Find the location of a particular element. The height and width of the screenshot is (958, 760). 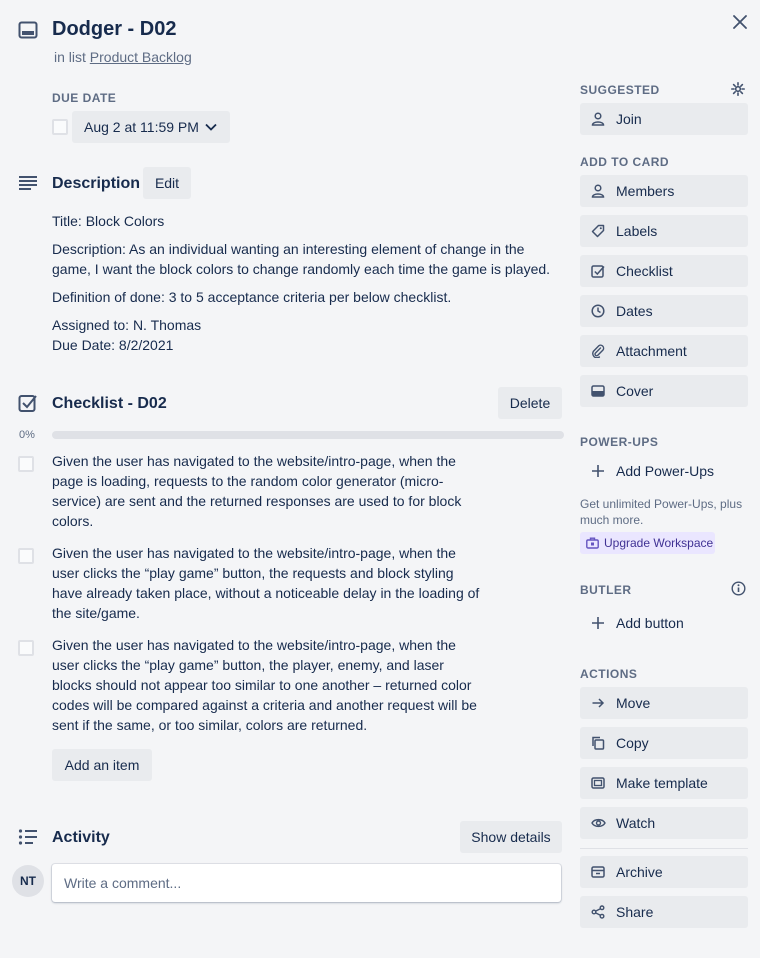

edit-description-button: Edit is located at coordinates (167, 183).